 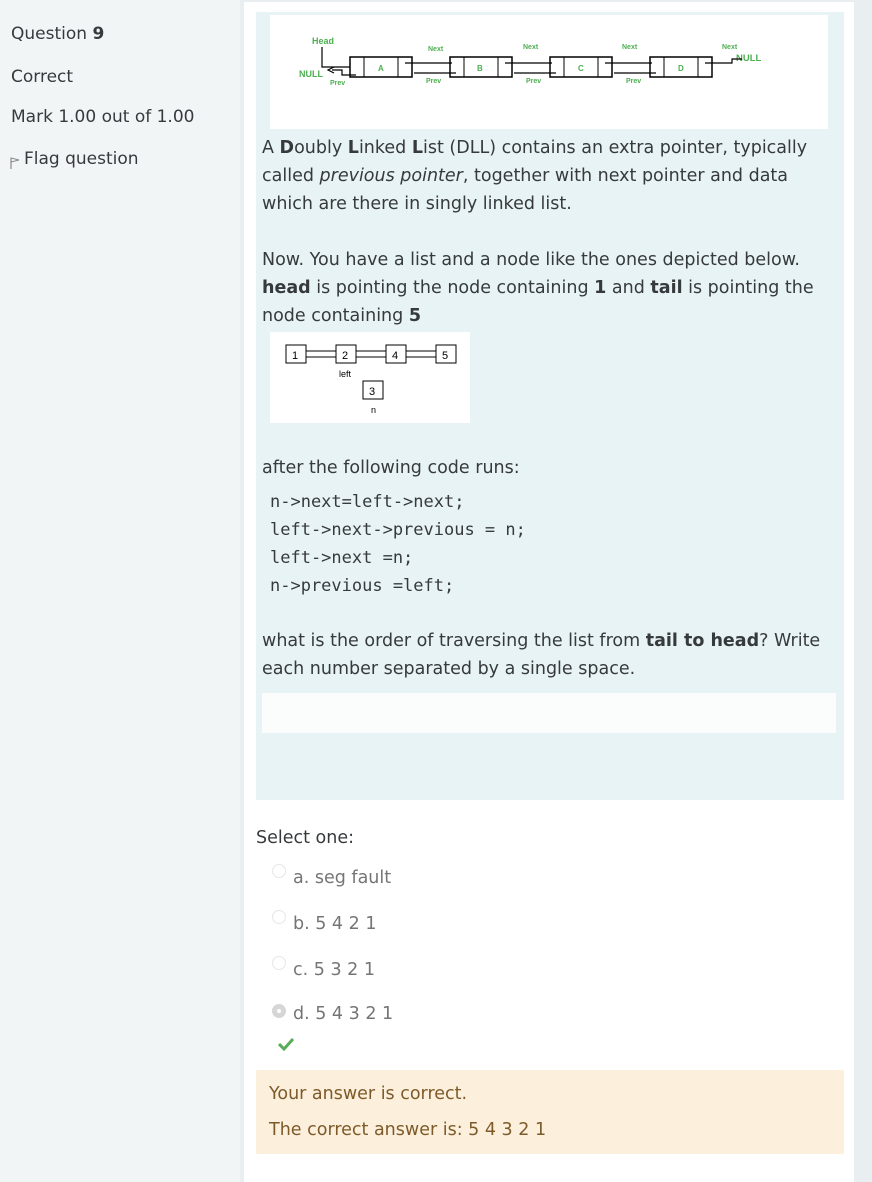 I want to click on radio-option-c, so click(x=279, y=963).